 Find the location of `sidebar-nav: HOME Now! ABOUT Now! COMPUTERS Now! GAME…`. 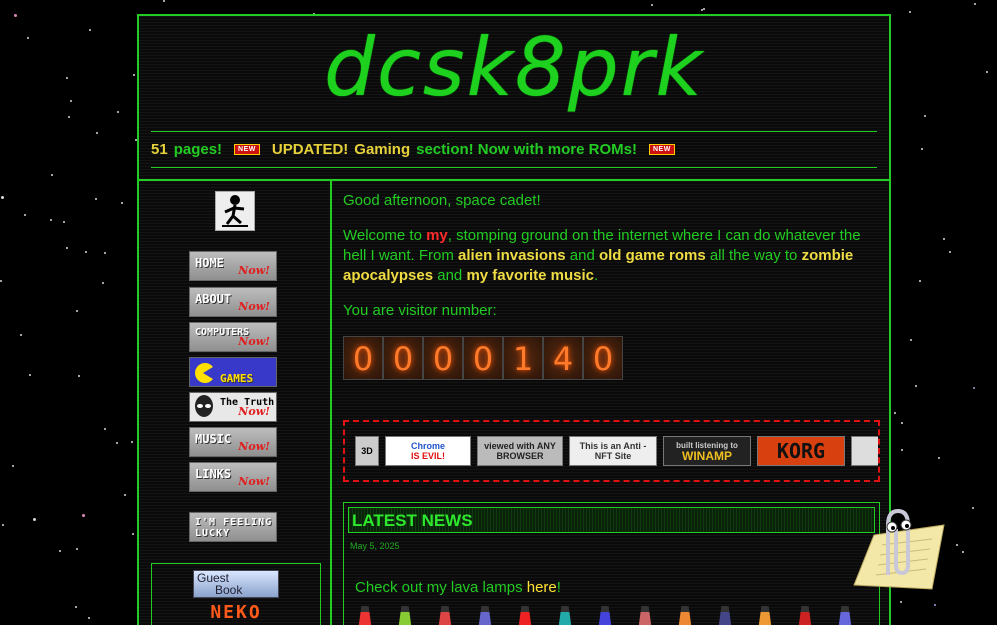

sidebar-nav: HOME Now! ABOUT Now! COMPUTERS Now! GAME… is located at coordinates (235, 403).